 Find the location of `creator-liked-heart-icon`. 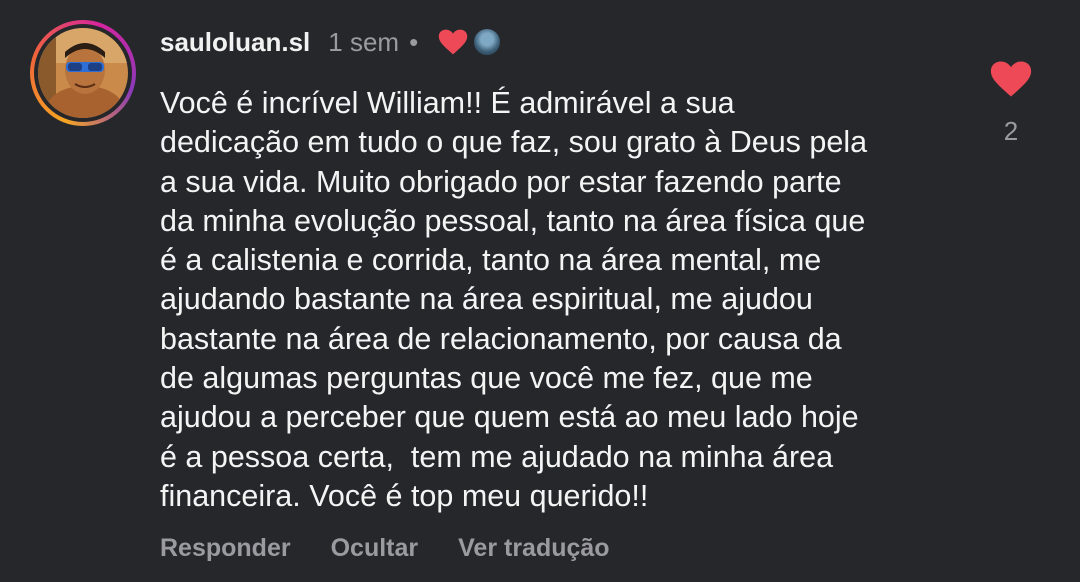

creator-liked-heart-icon is located at coordinates (453, 42).